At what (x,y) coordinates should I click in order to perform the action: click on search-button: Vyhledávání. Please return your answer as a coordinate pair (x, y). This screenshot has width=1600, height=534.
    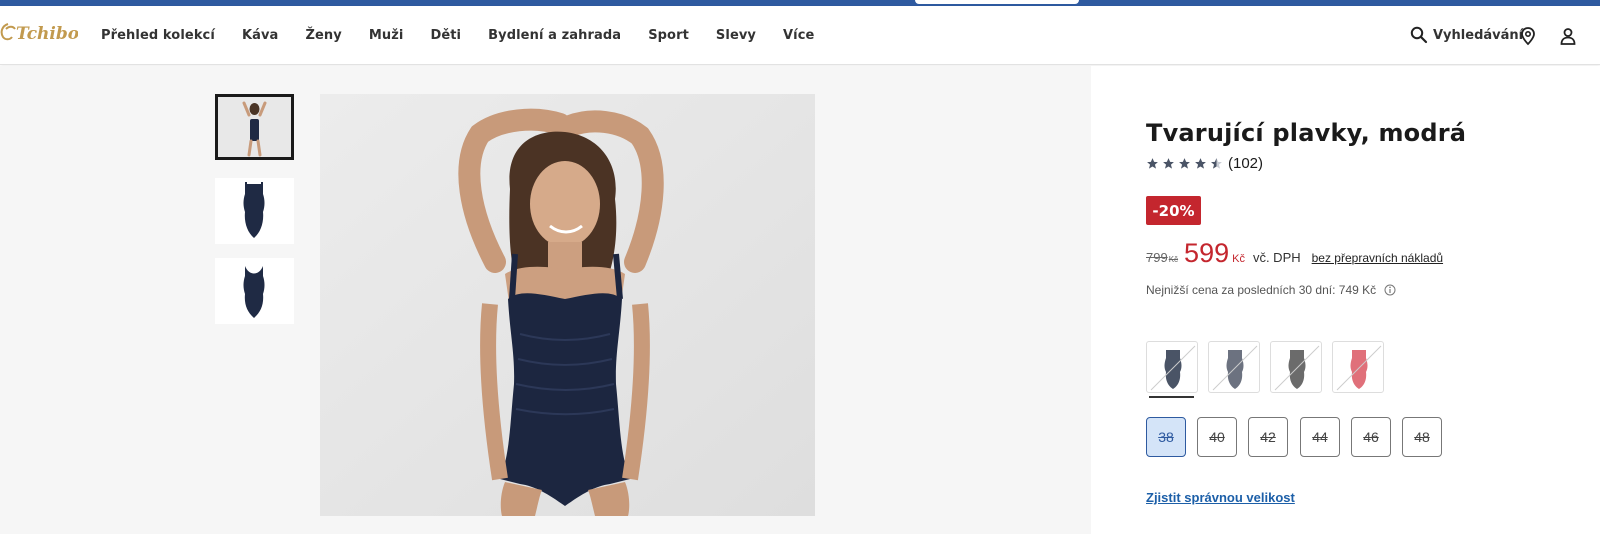
    Looking at the image, I should click on (1466, 35).